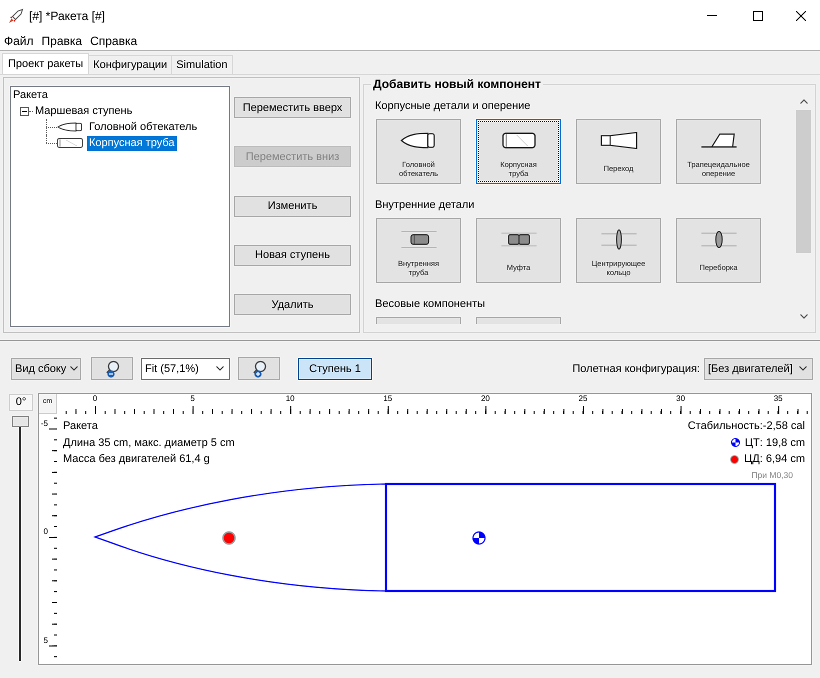  I want to click on marker-label: ЦТ: 19,8 cm, so click(774, 442).